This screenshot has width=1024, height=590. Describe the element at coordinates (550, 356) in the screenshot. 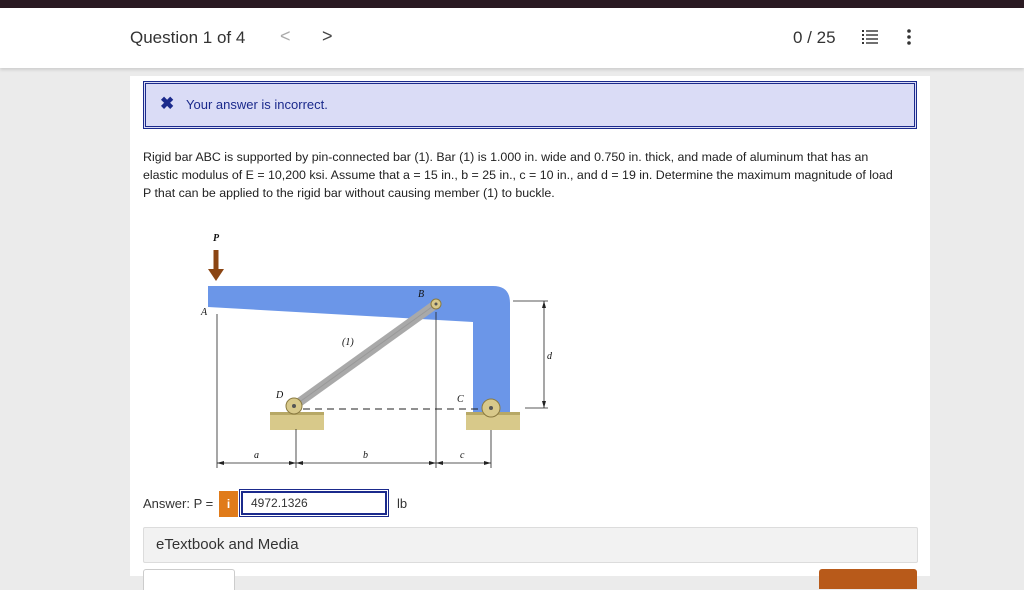

I see `label-dim-d: d` at that location.